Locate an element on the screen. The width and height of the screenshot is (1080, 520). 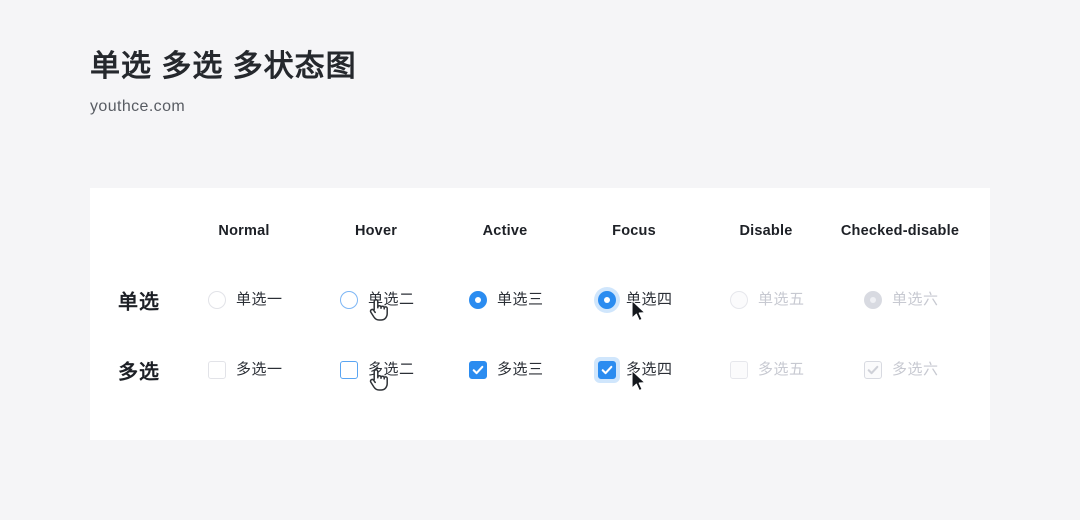
checkbox-cell-normal: 多选一 is located at coordinates (245, 370).